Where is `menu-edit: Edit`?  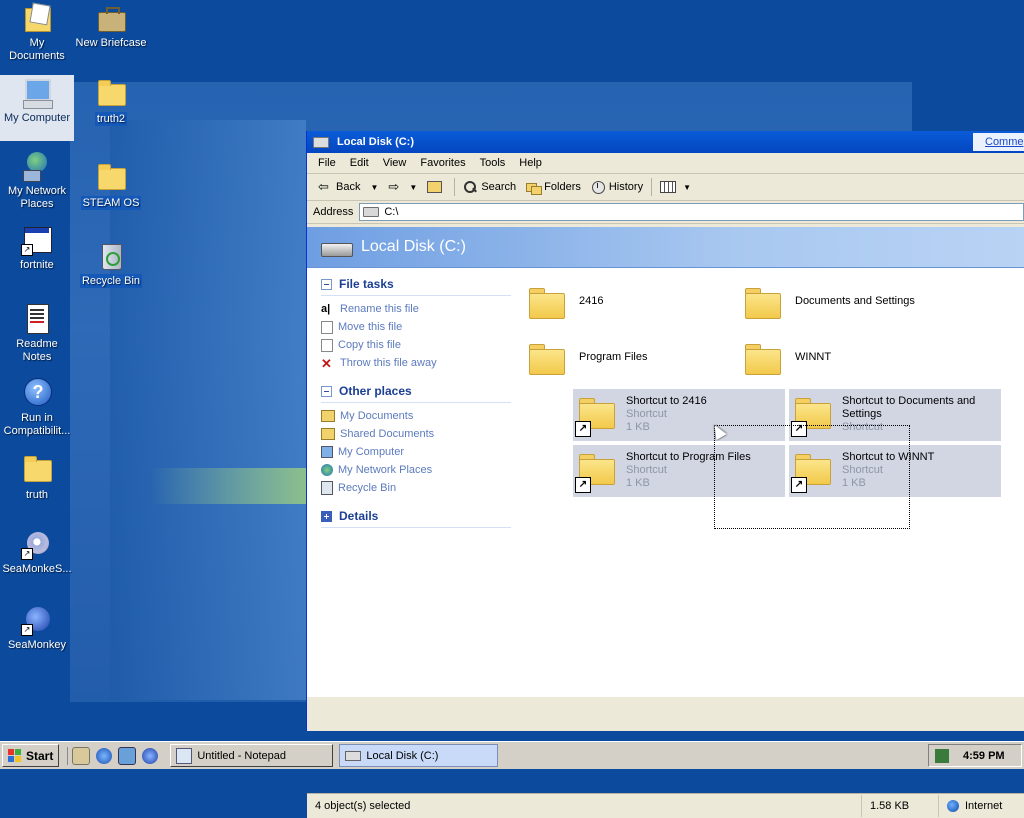 menu-edit: Edit is located at coordinates (359, 163).